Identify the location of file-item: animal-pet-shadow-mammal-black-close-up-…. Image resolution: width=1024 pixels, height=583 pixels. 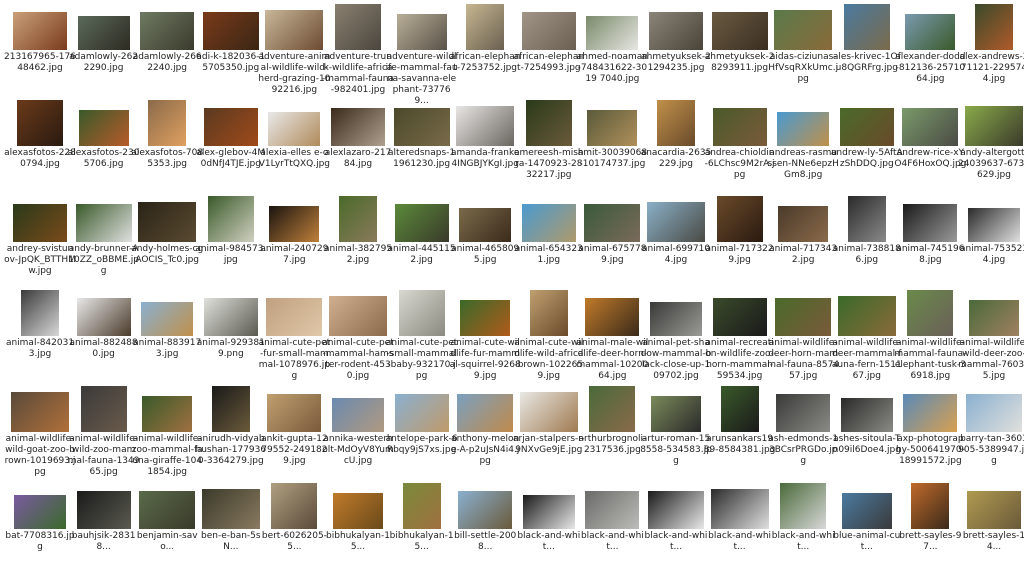
(676, 340).